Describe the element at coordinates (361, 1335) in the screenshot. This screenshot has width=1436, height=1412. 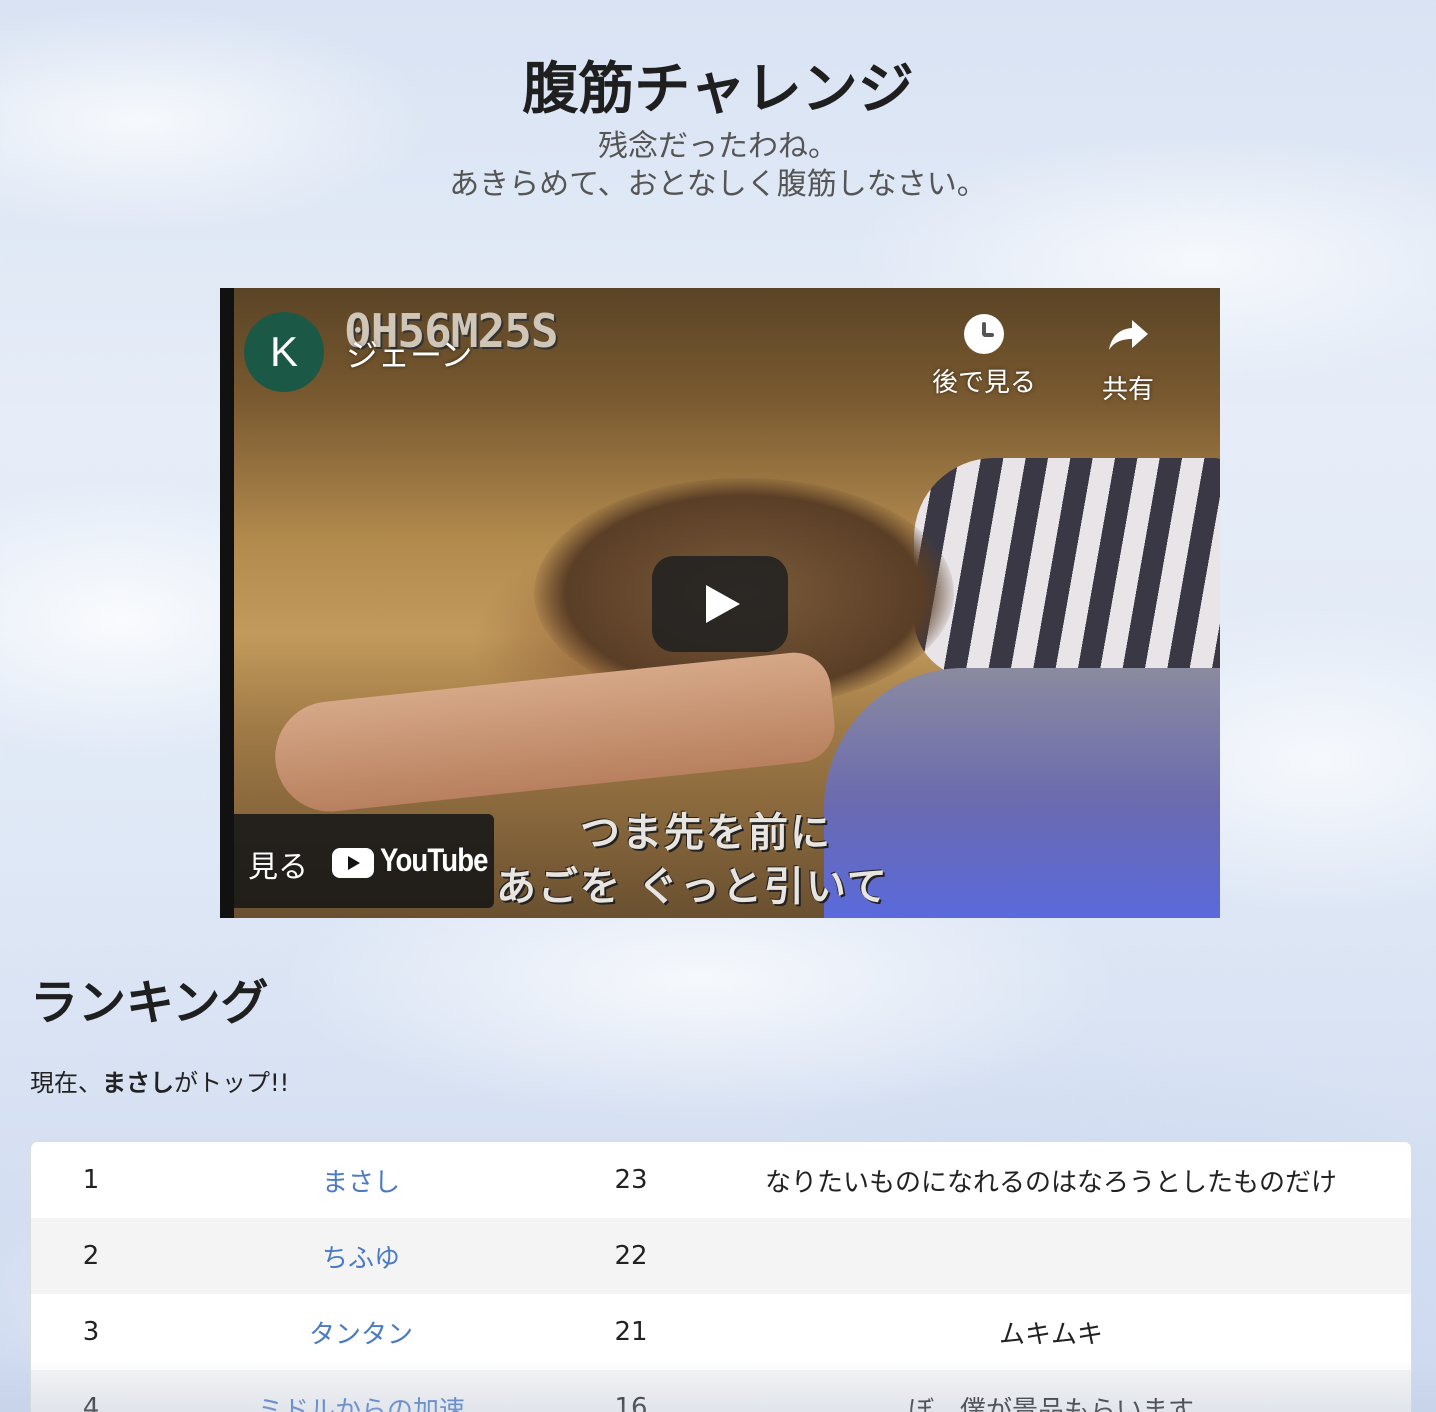
I see `player-link: タンタン` at that location.